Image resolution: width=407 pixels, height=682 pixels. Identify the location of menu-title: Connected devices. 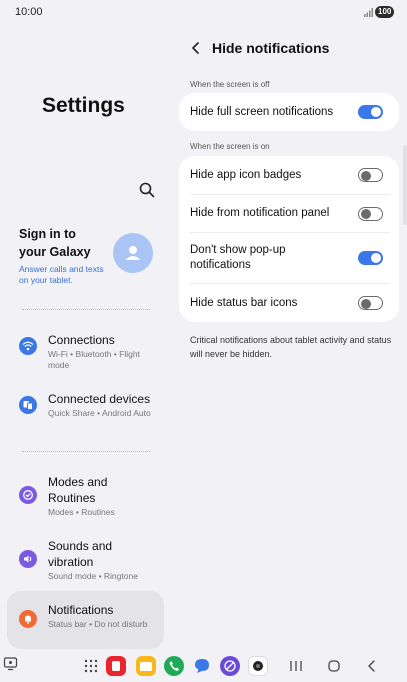
(99, 399).